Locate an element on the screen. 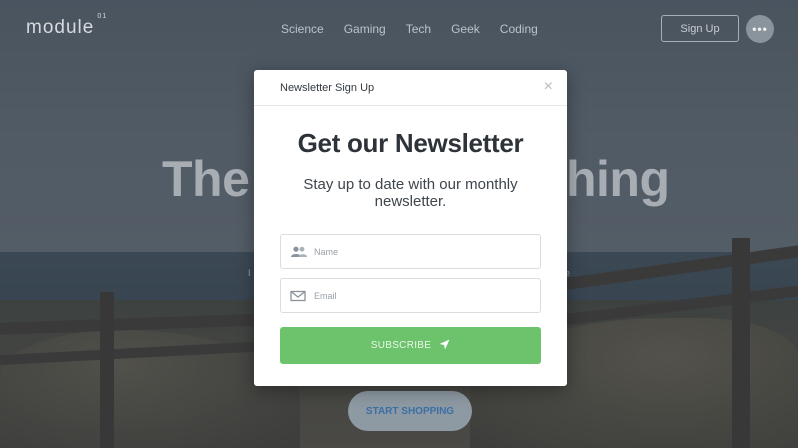 The width and height of the screenshot is (798, 448). hero-title-left: The is located at coordinates (206, 179).